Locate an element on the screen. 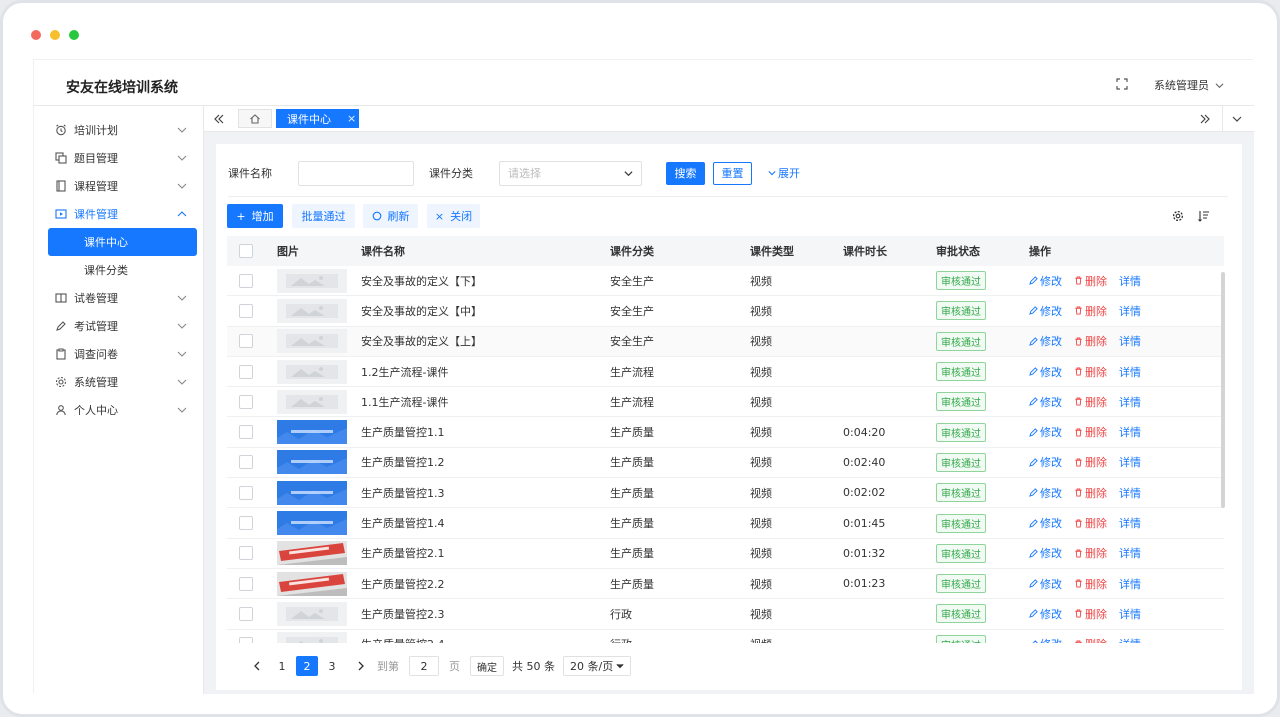 The width and height of the screenshot is (1280, 717). fullscreen-icon is located at coordinates (1122, 85).